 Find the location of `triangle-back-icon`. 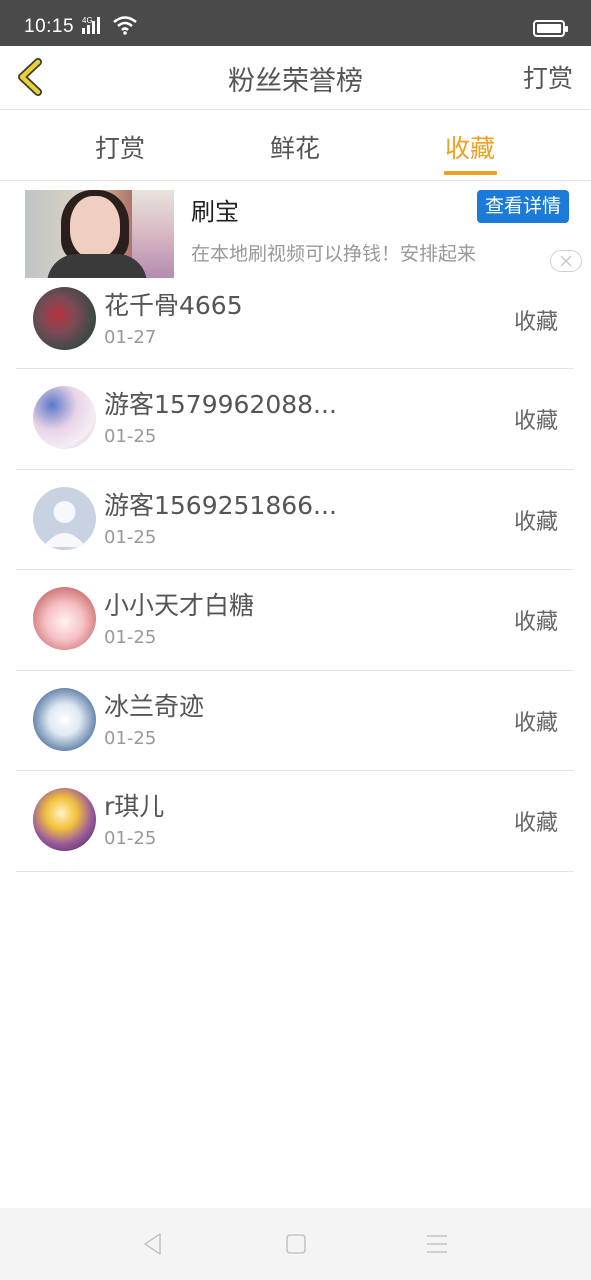

triangle-back-icon is located at coordinates (153, 1246).